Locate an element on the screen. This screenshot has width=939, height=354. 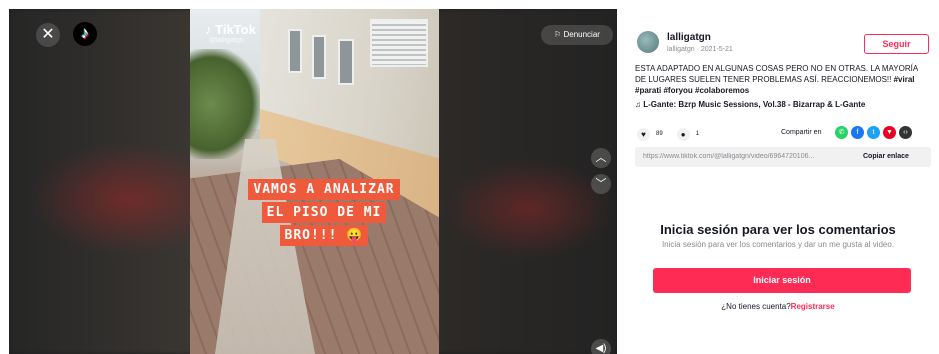
login-button: Iniciar sesión is located at coordinates (782, 280).